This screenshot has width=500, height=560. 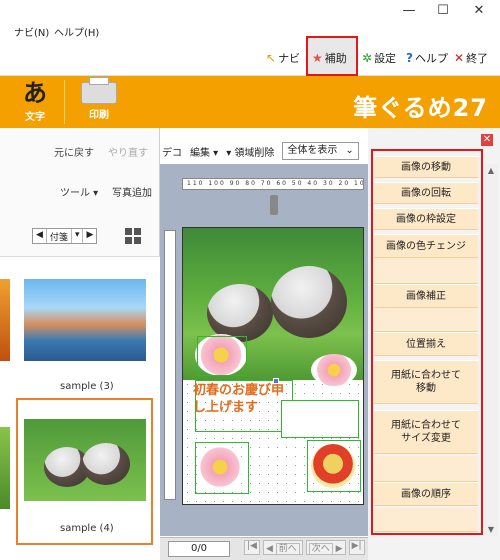 What do you see at coordinates (170, 365) in the screenshot?
I see `ruler-left` at bounding box center [170, 365].